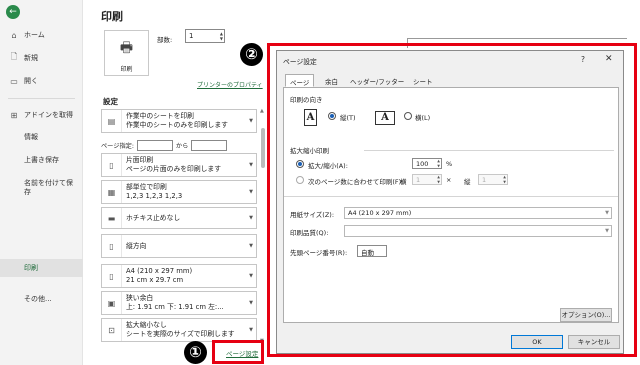  Describe the element at coordinates (41, 160) in the screenshot. I see `sidebar-item-save: 上書き保存` at that location.